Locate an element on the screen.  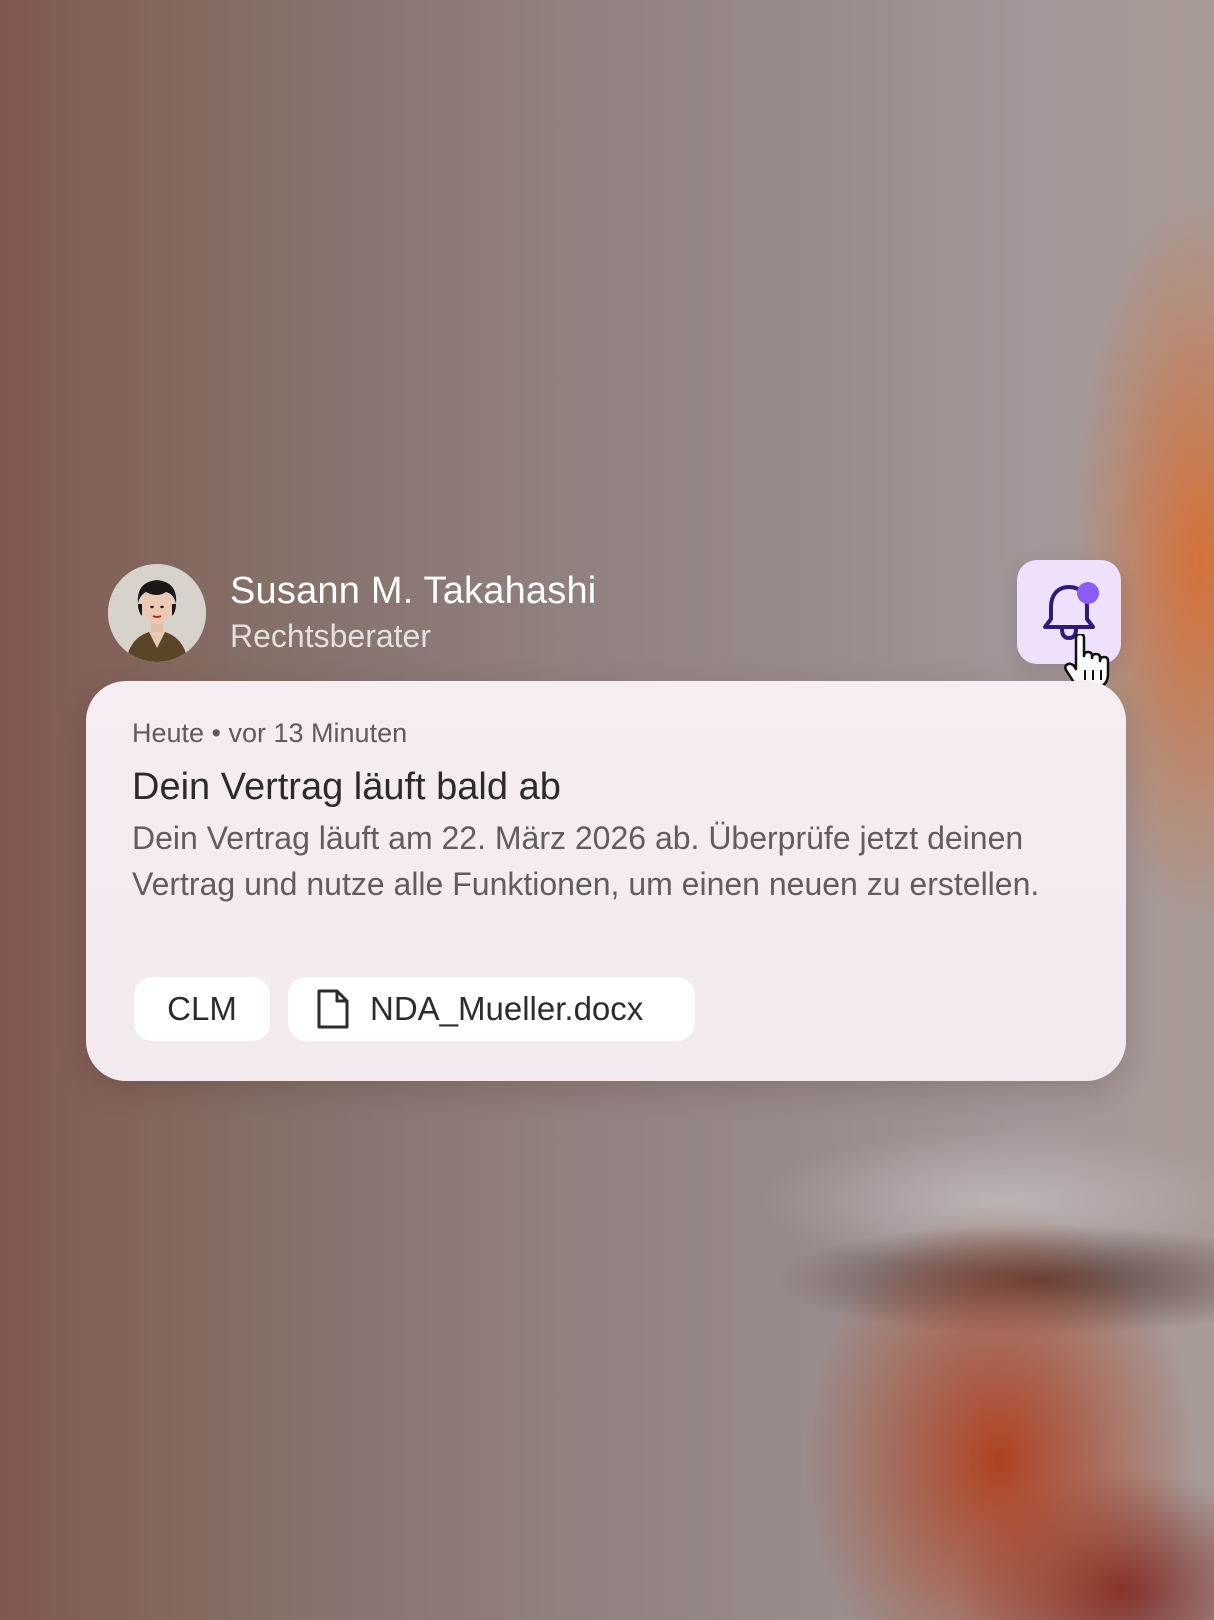
attachment-chip: NDA_Mueller.docx is located at coordinates (491, 1009).